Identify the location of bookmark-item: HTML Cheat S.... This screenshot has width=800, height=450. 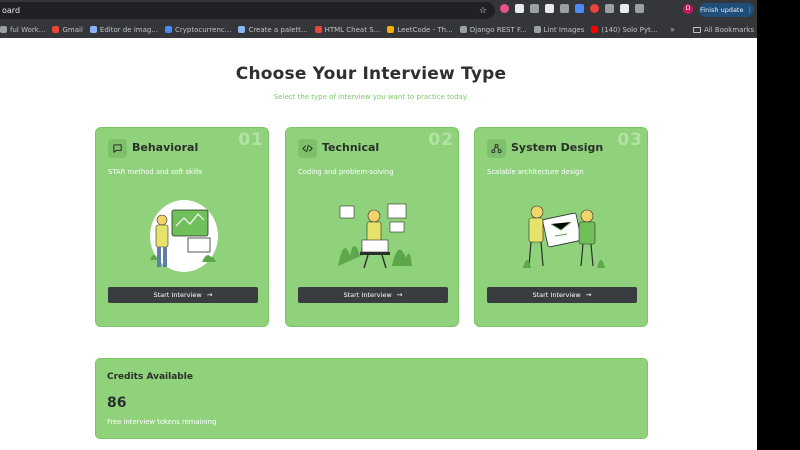
(347, 29).